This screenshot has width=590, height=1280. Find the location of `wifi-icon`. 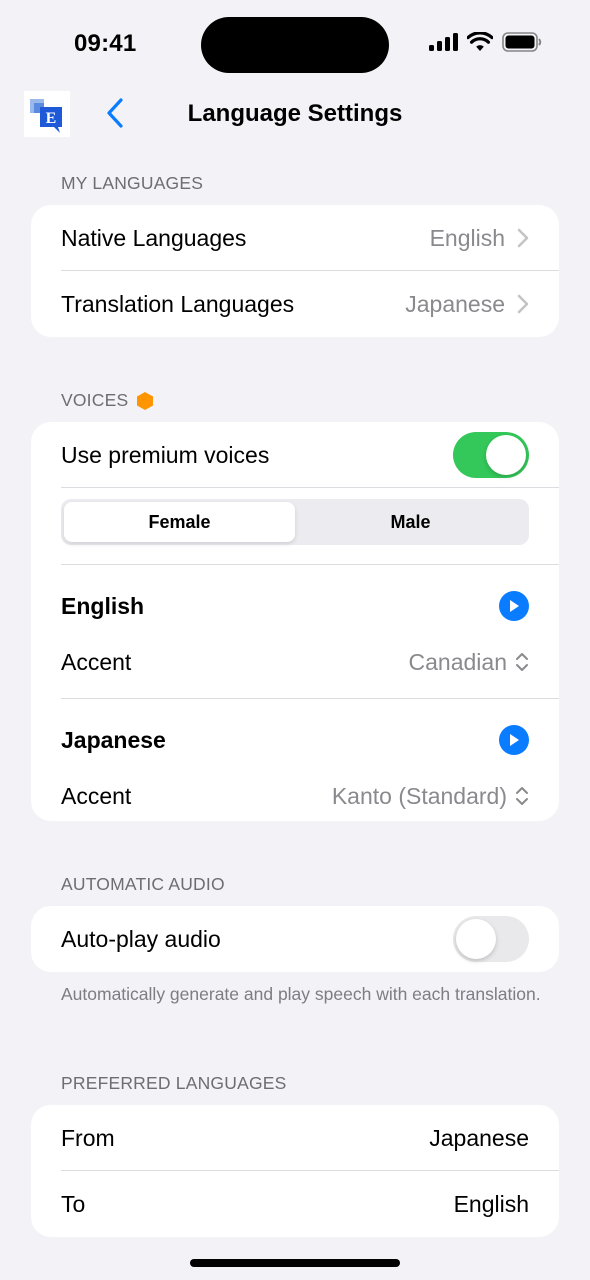

wifi-icon is located at coordinates (480, 41).